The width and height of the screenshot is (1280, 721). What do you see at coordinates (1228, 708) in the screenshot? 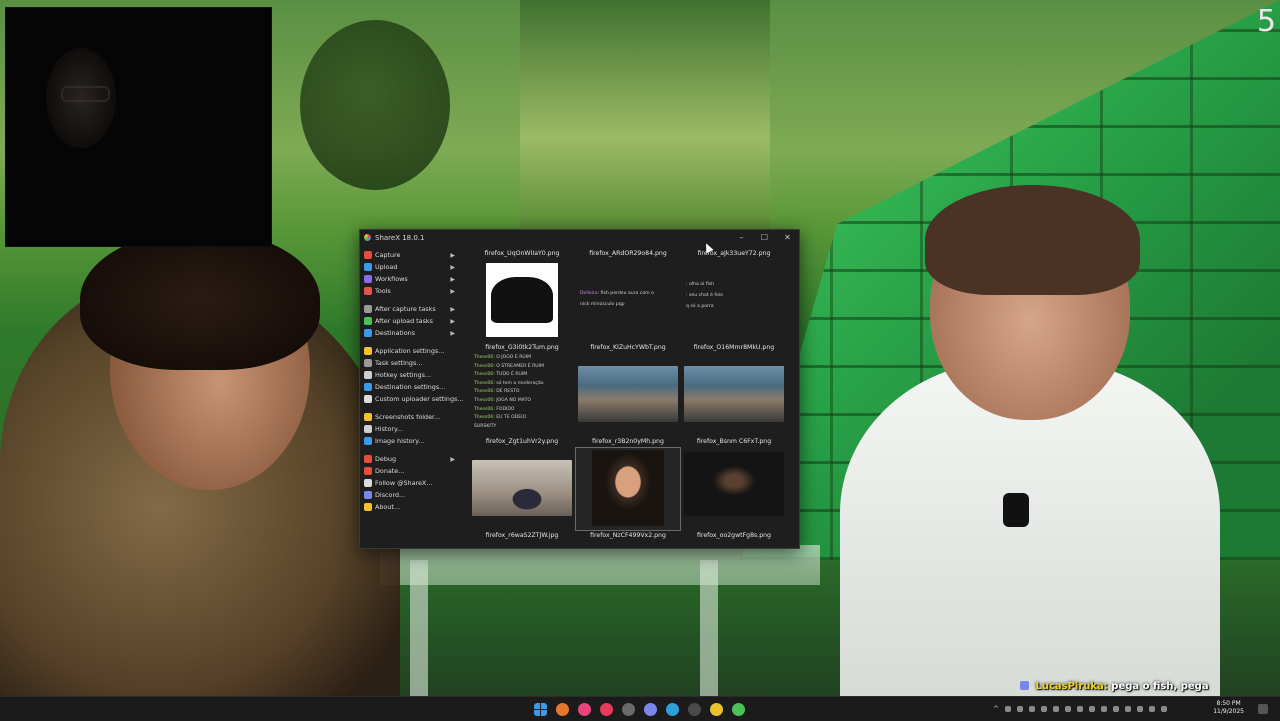
I see `taskbar-clock: 8:50 PM 11/9/2025` at bounding box center [1228, 708].